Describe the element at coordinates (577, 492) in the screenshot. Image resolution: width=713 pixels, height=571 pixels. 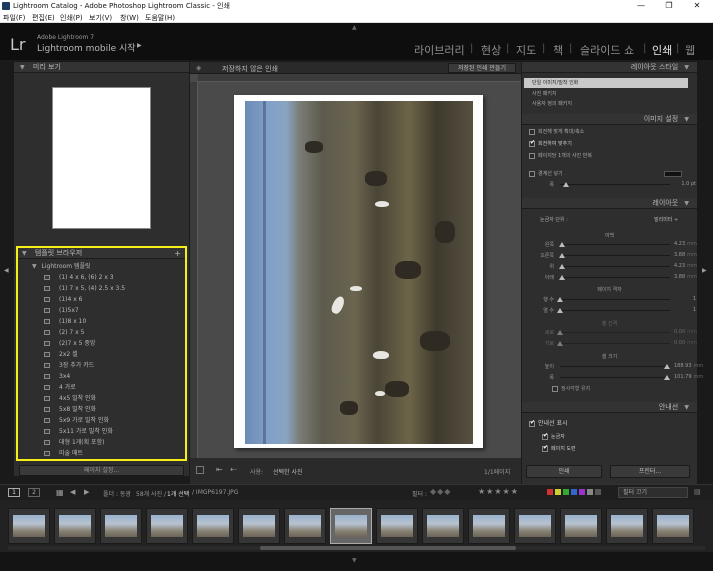
I see `color-label-filter` at that location.